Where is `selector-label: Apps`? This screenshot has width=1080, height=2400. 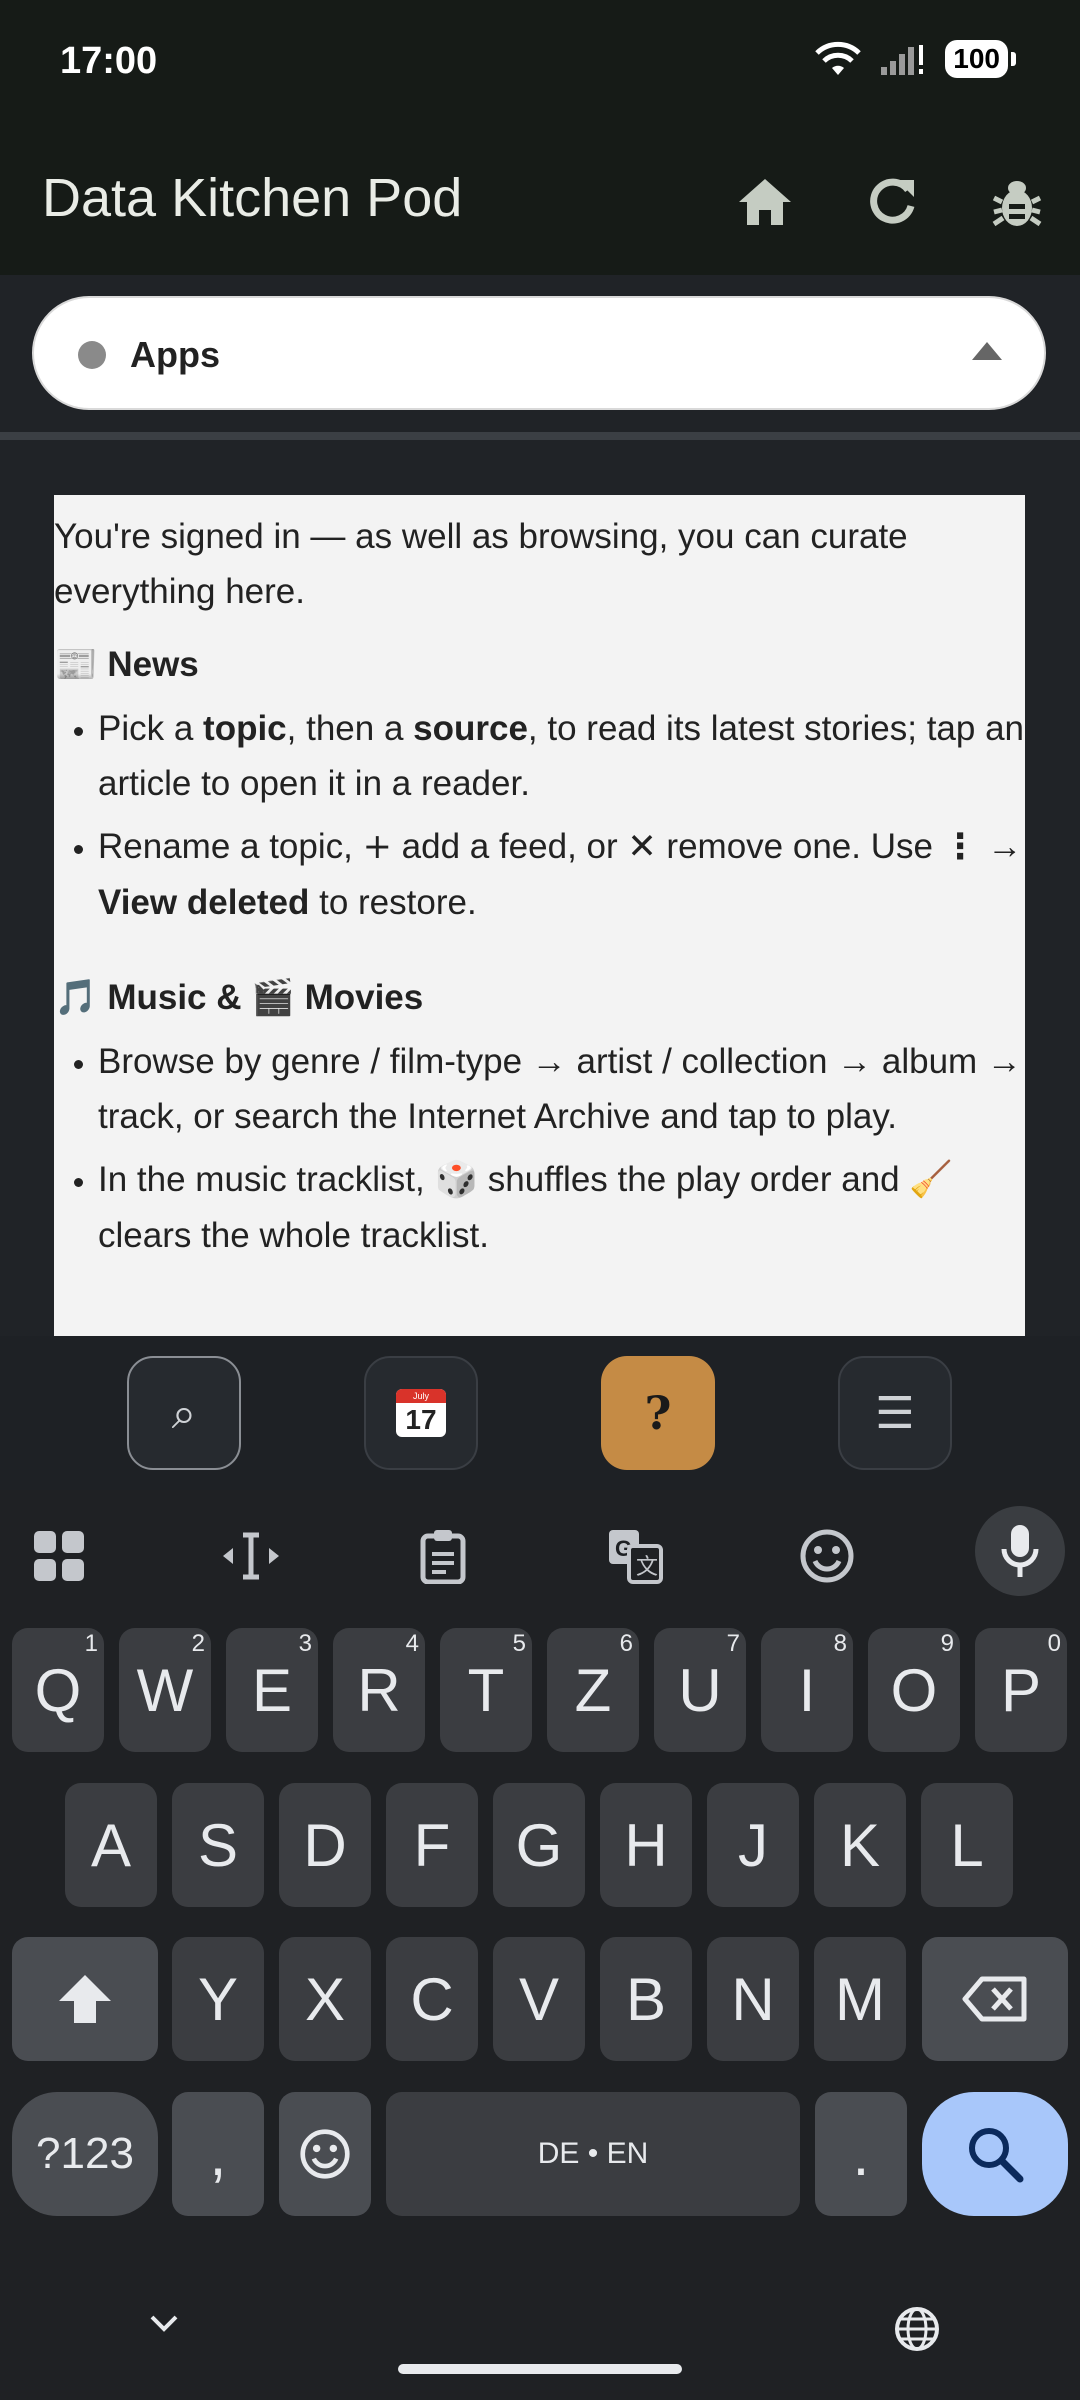
selector-label: Apps is located at coordinates (175, 354).